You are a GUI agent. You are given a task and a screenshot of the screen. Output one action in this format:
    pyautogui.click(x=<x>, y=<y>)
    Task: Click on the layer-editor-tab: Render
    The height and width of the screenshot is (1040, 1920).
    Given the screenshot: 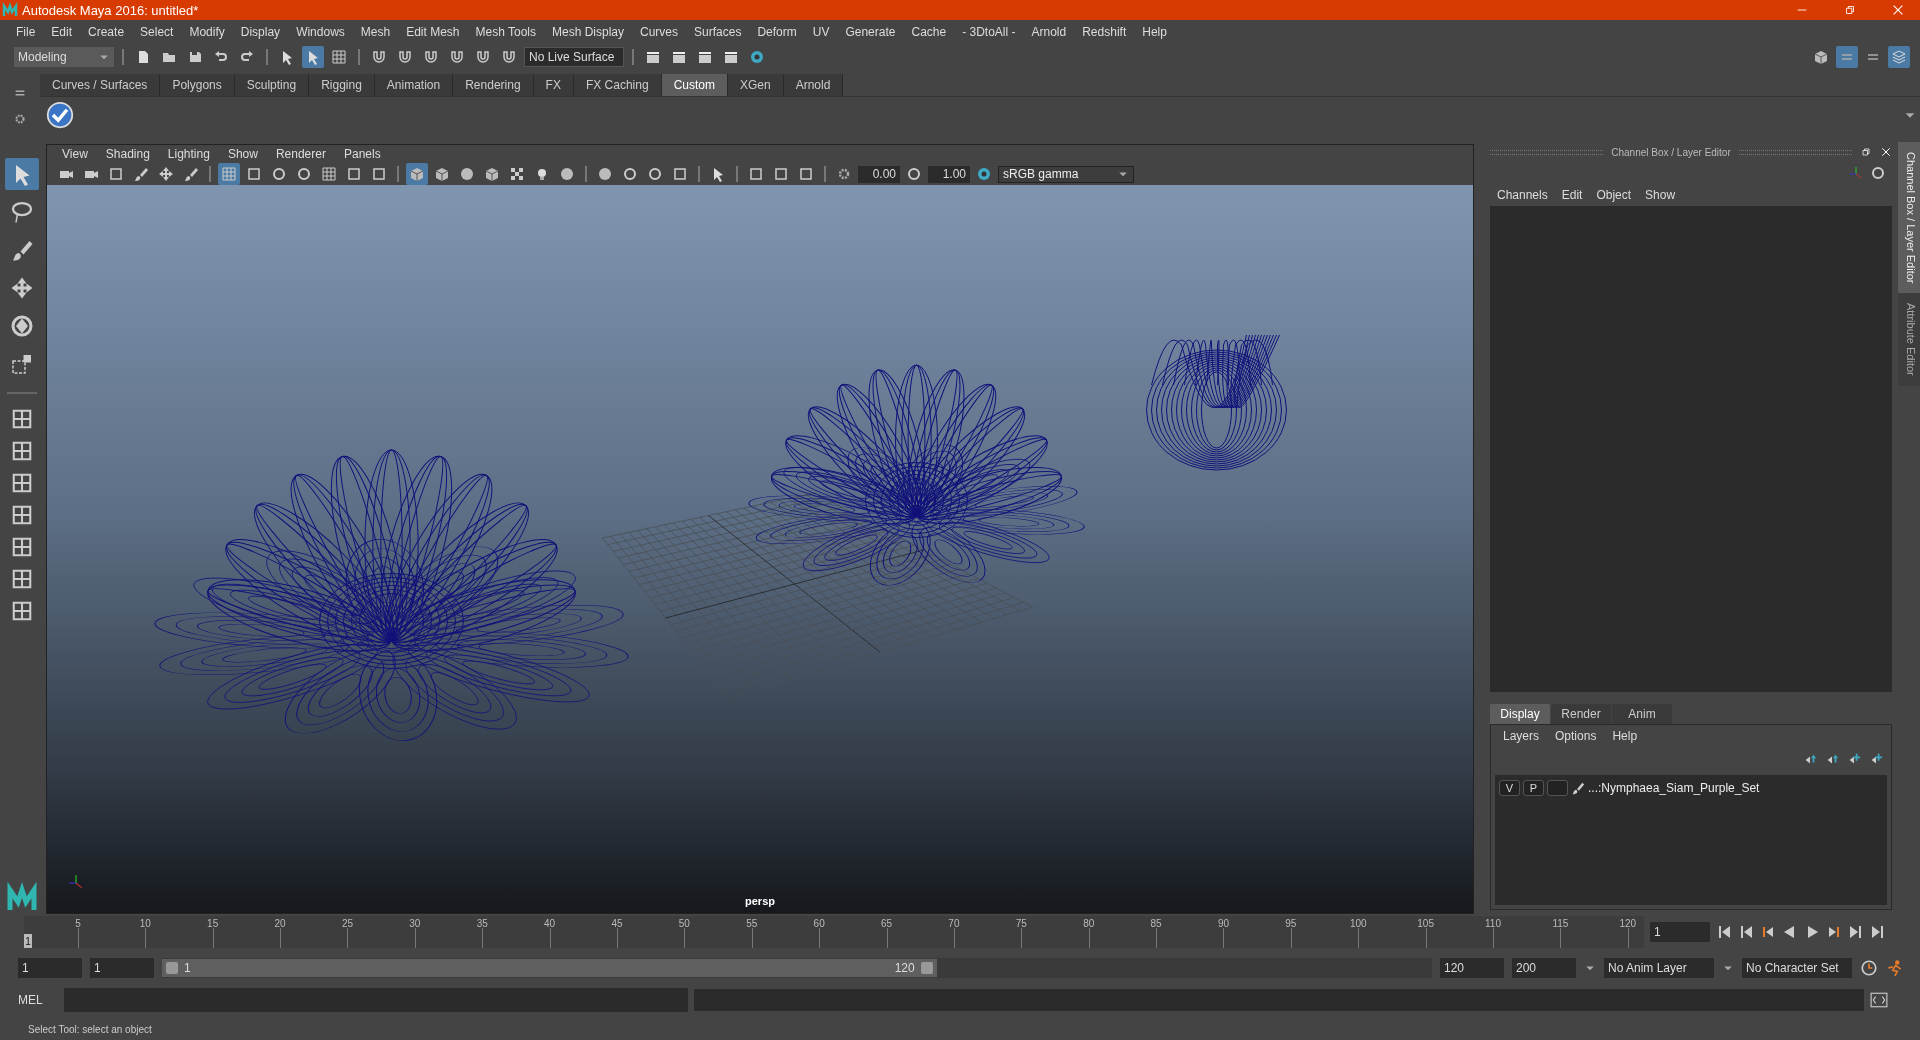 What is the action you would take?
    pyautogui.click(x=1581, y=714)
    